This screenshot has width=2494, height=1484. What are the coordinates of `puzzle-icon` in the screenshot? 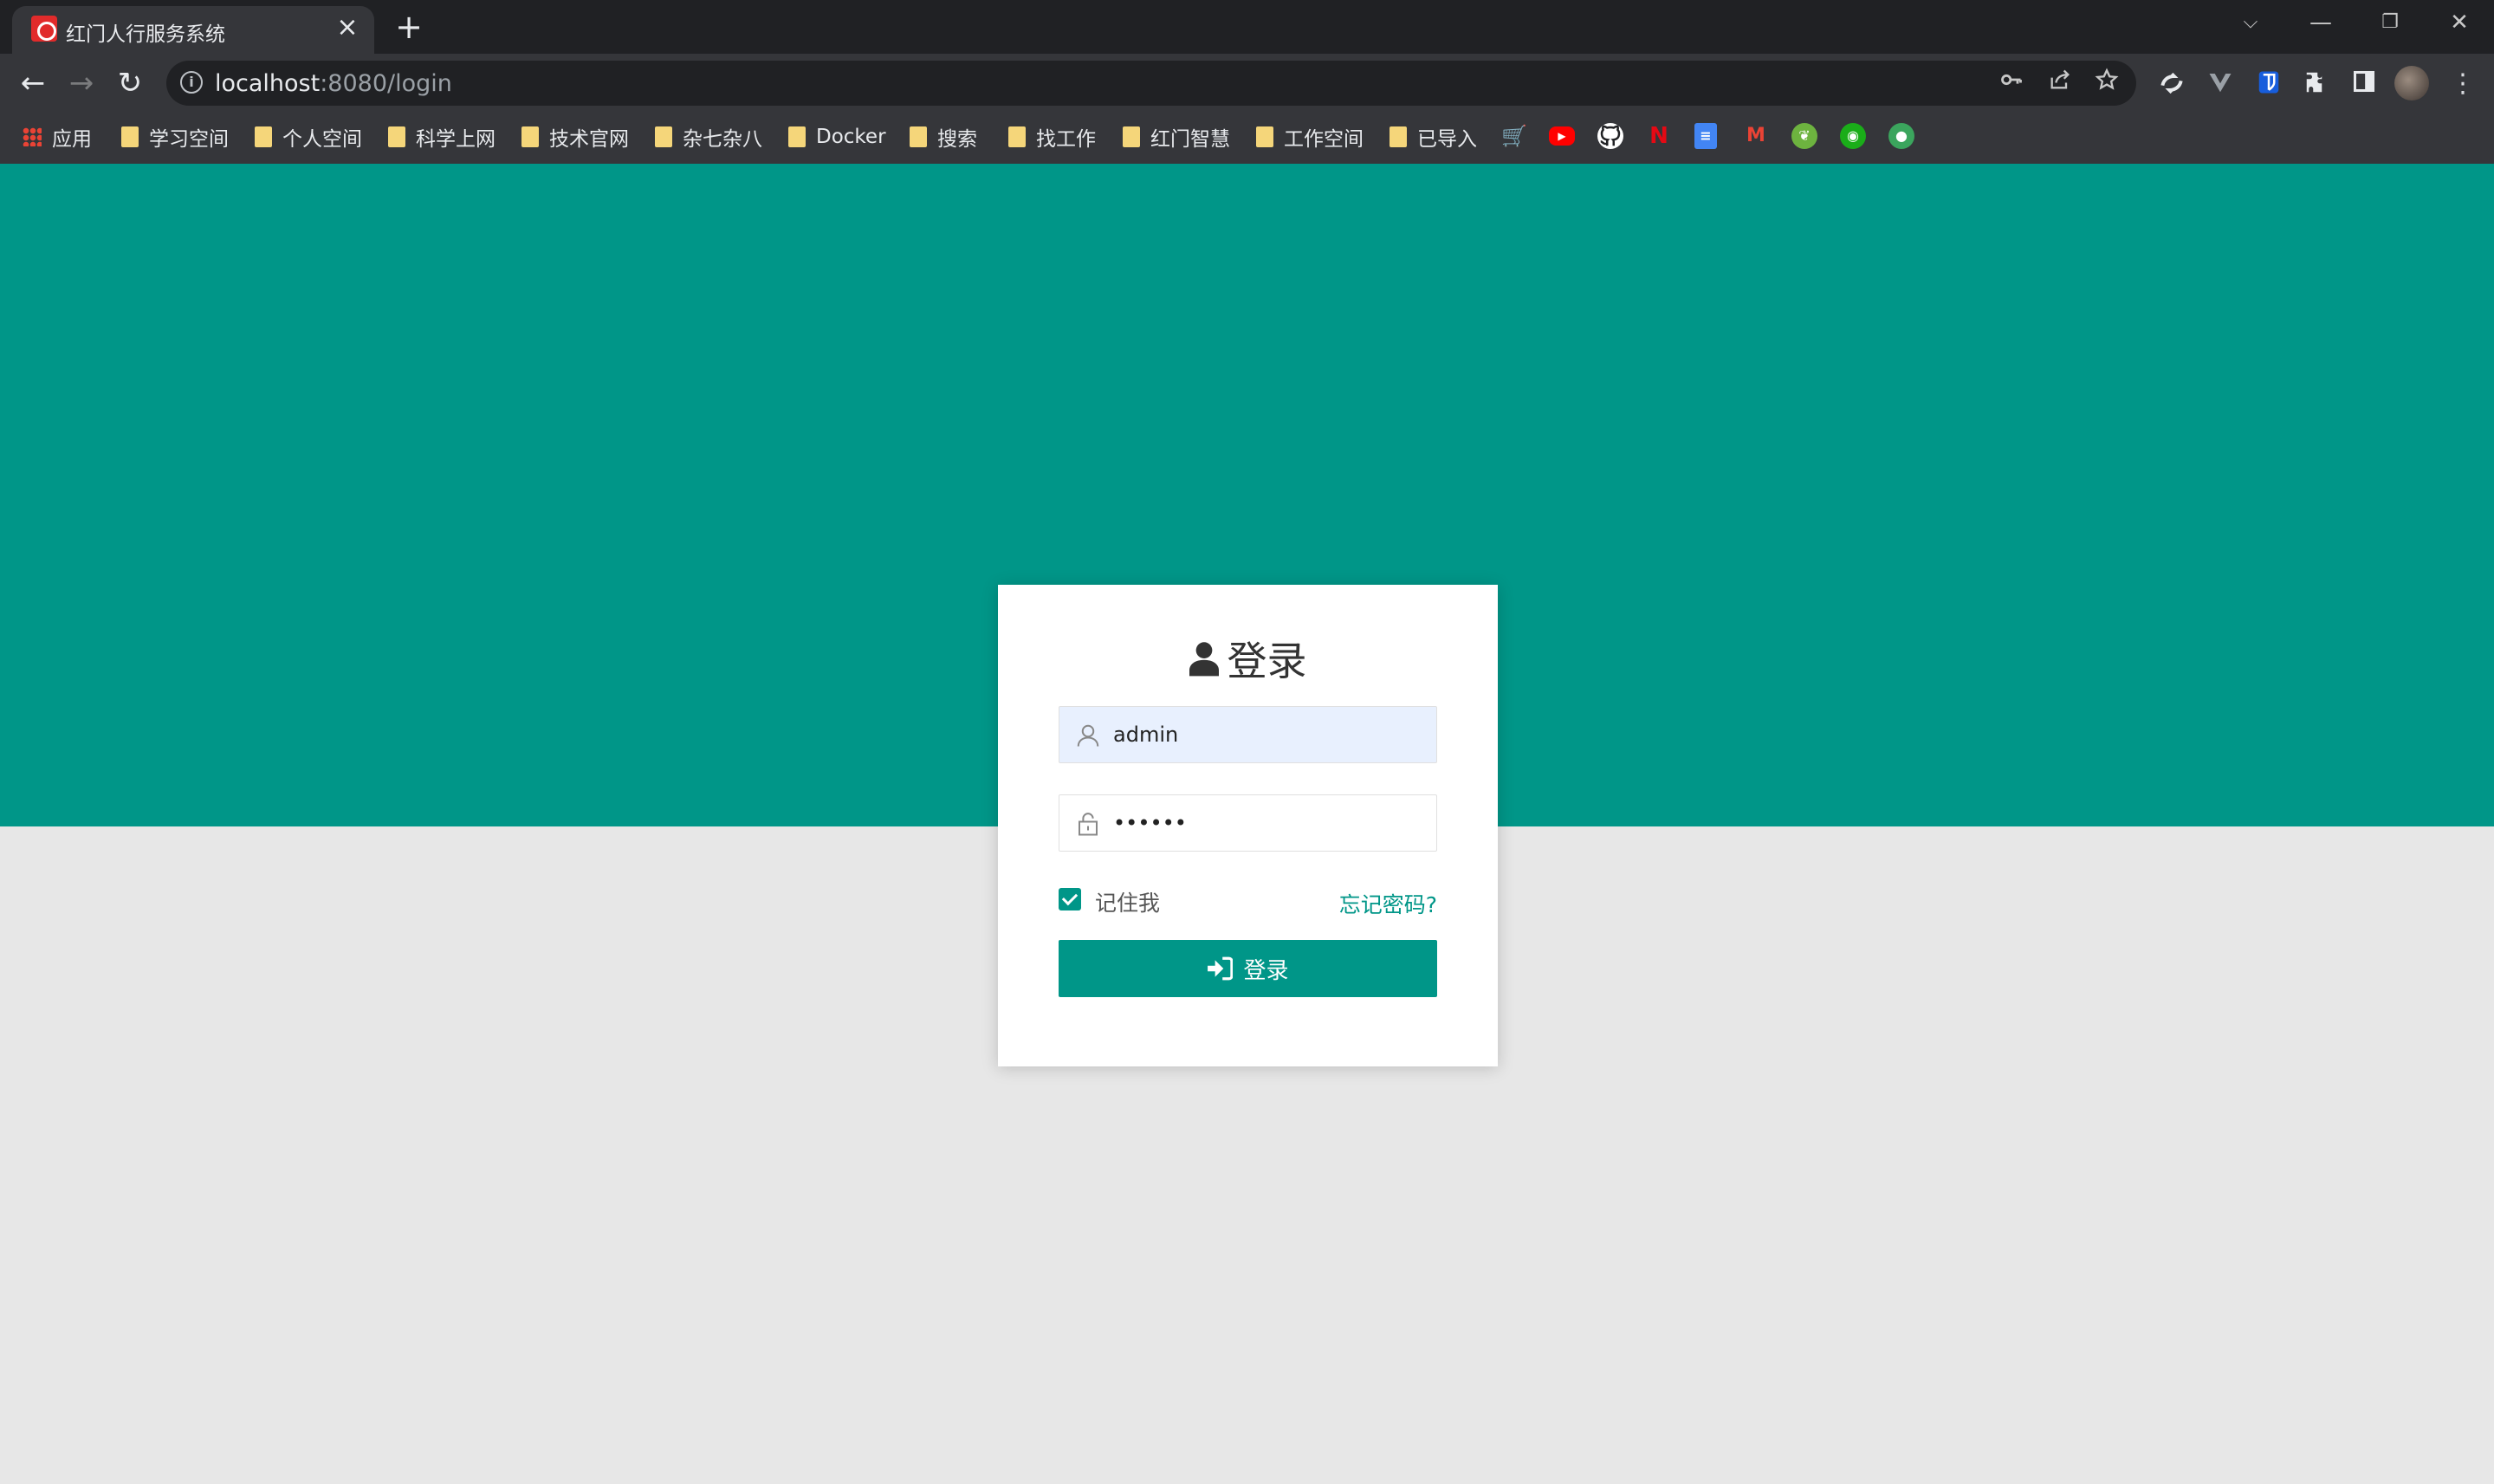 It's located at (2316, 84).